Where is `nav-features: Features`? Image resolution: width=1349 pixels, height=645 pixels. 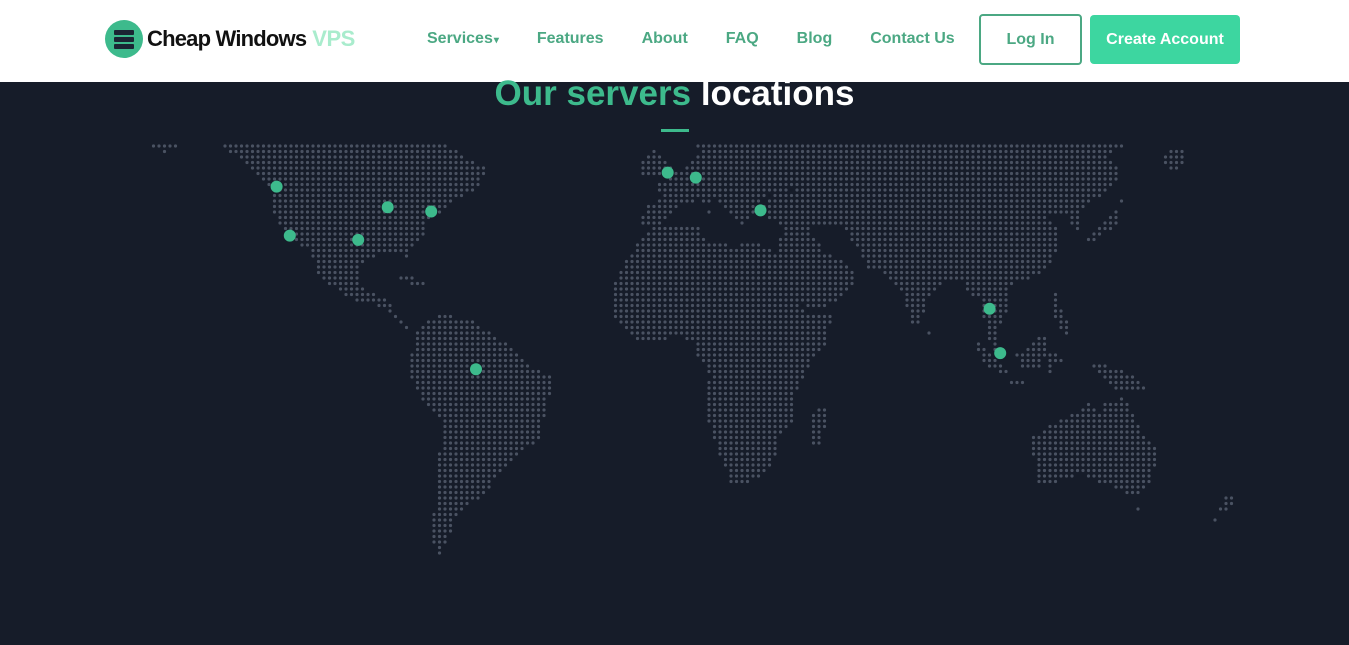 nav-features: Features is located at coordinates (570, 39).